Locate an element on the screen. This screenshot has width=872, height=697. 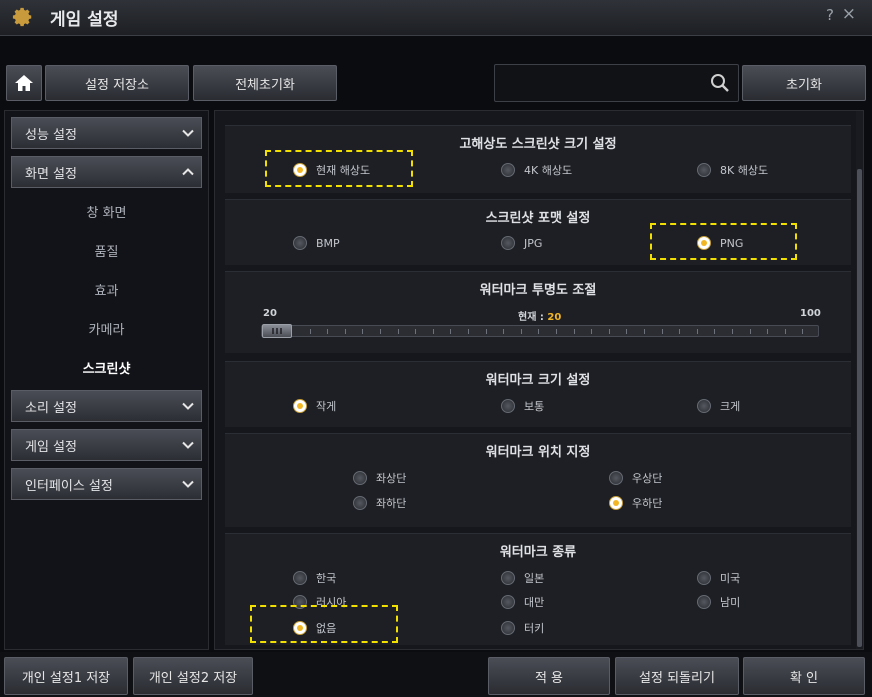
sidebar-item-screenshot: 스크린샷 is located at coordinates (106, 367).